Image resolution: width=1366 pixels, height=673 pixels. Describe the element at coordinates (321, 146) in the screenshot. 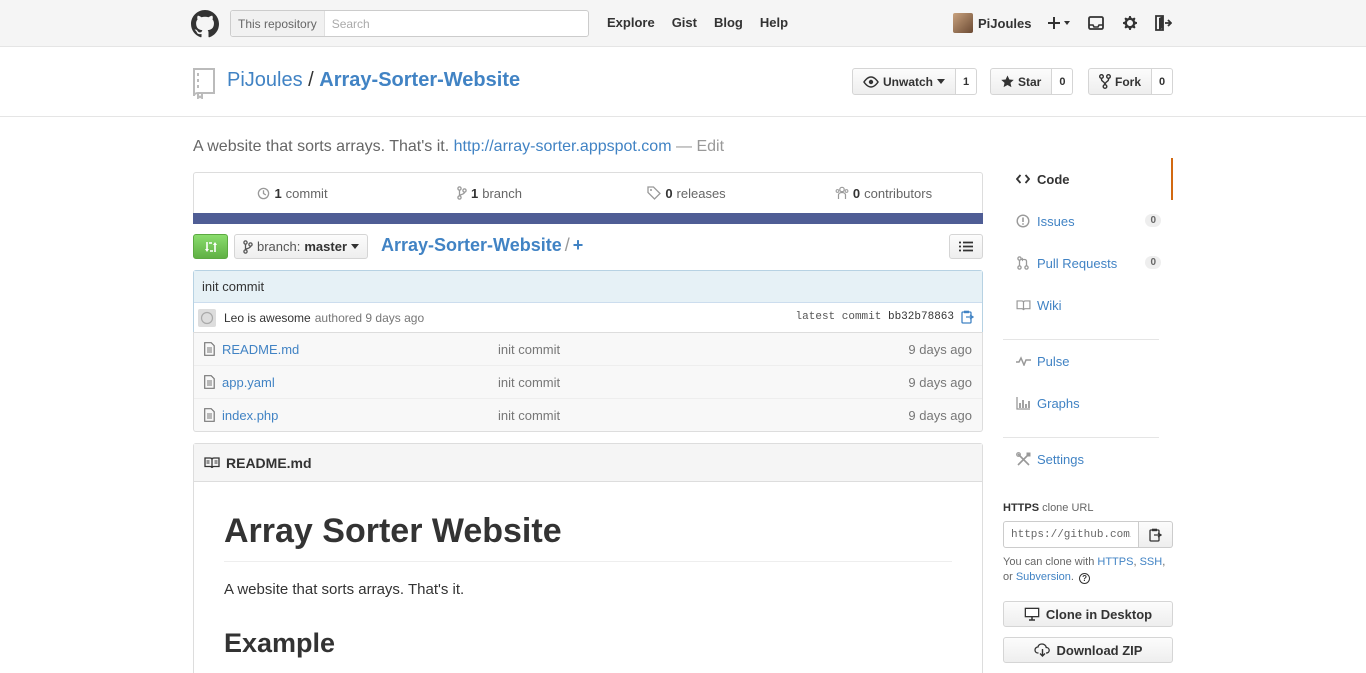

I see `description-text: A website that sorts arrays. That's it.` at that location.